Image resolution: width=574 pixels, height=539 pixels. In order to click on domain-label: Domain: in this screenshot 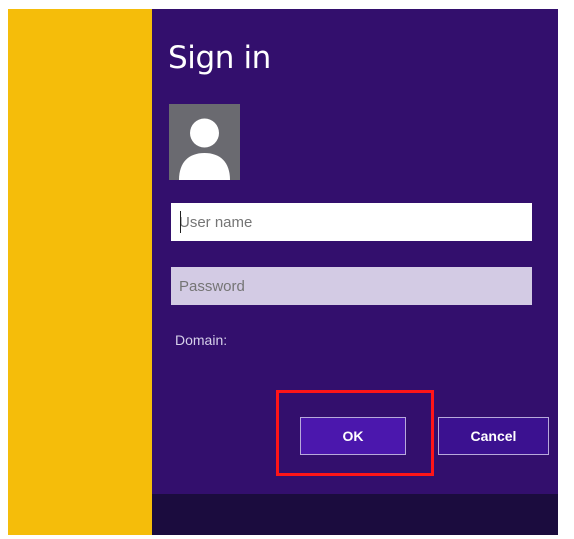, I will do `click(201, 340)`.